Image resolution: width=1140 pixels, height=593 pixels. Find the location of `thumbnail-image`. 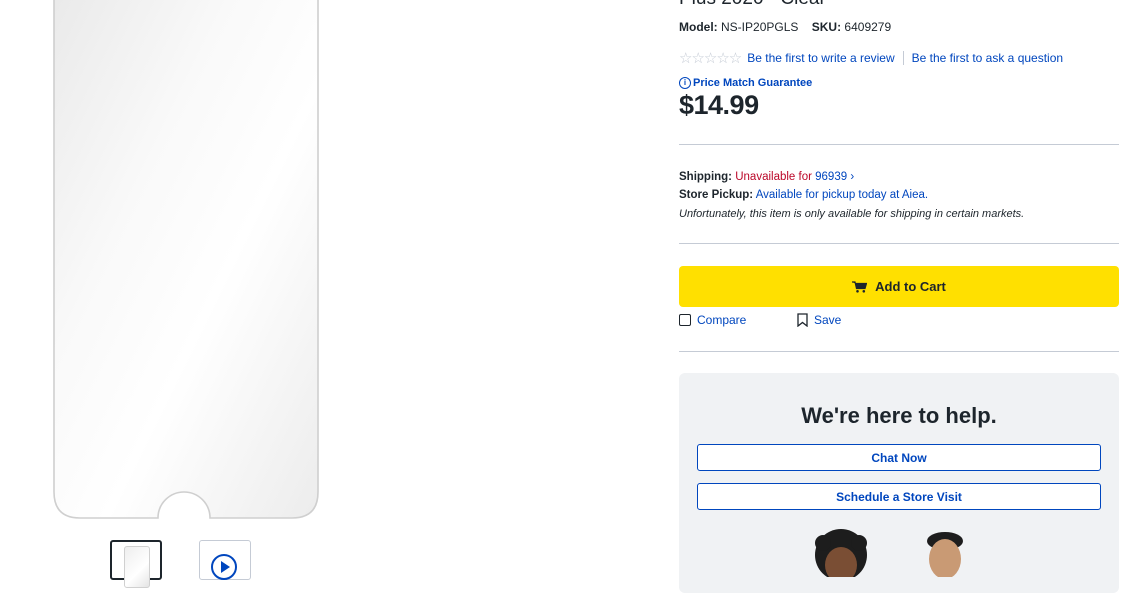

thumbnail-image is located at coordinates (136, 564).